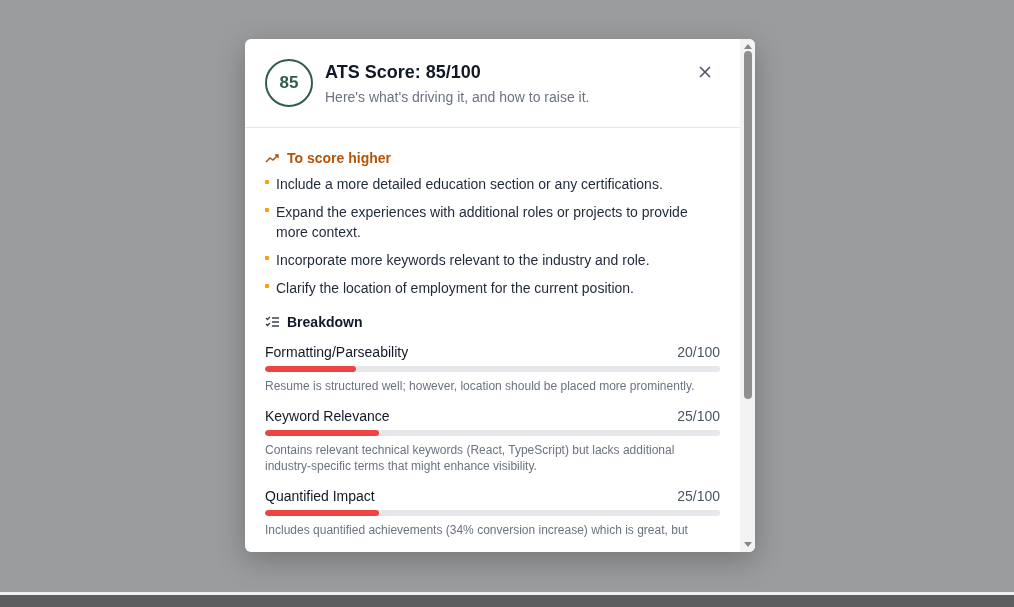  What do you see at coordinates (469, 184) in the screenshot?
I see `tip-text: Include a more detailed education section or any certifications.` at bounding box center [469, 184].